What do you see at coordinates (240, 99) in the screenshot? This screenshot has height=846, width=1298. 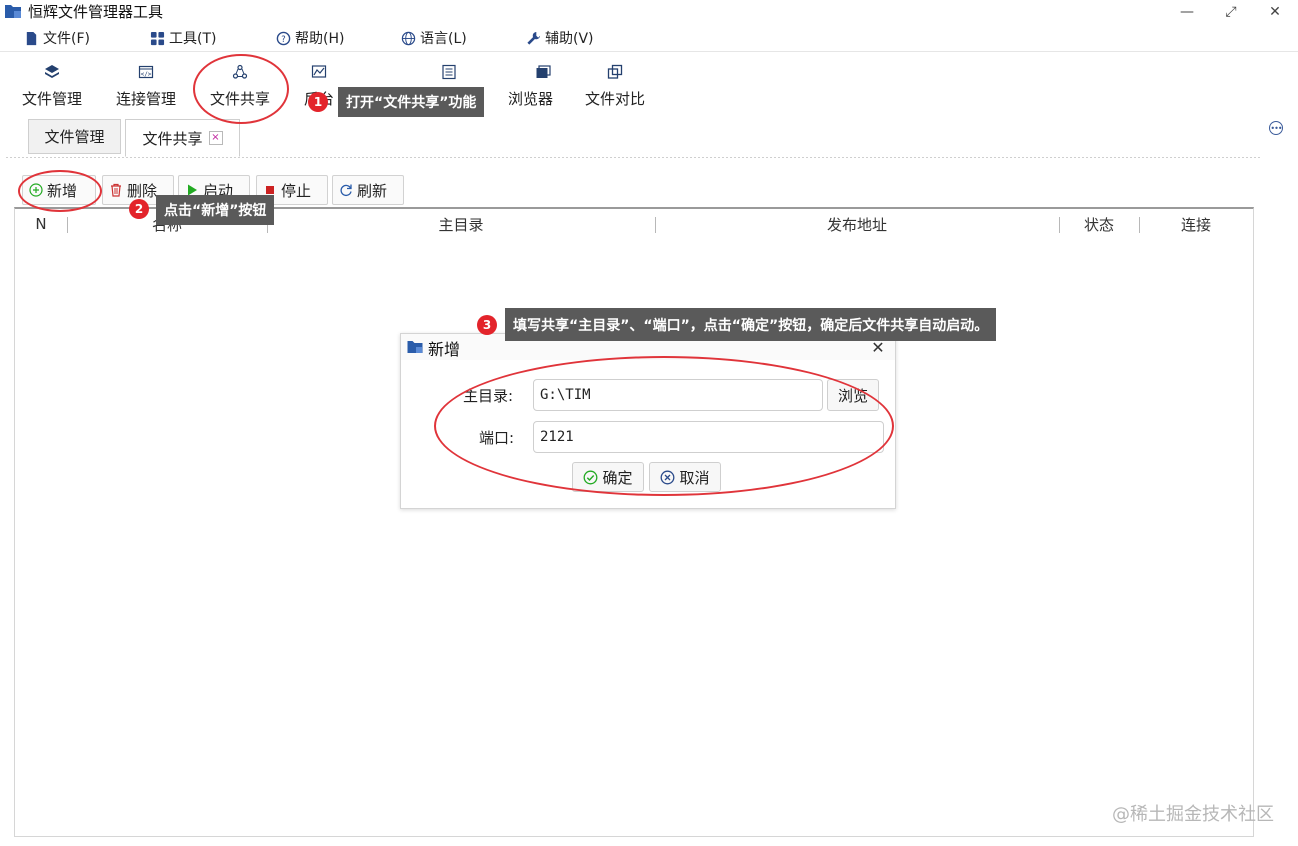 I see `ribbon-file-share-label: 文件共享` at bounding box center [240, 99].